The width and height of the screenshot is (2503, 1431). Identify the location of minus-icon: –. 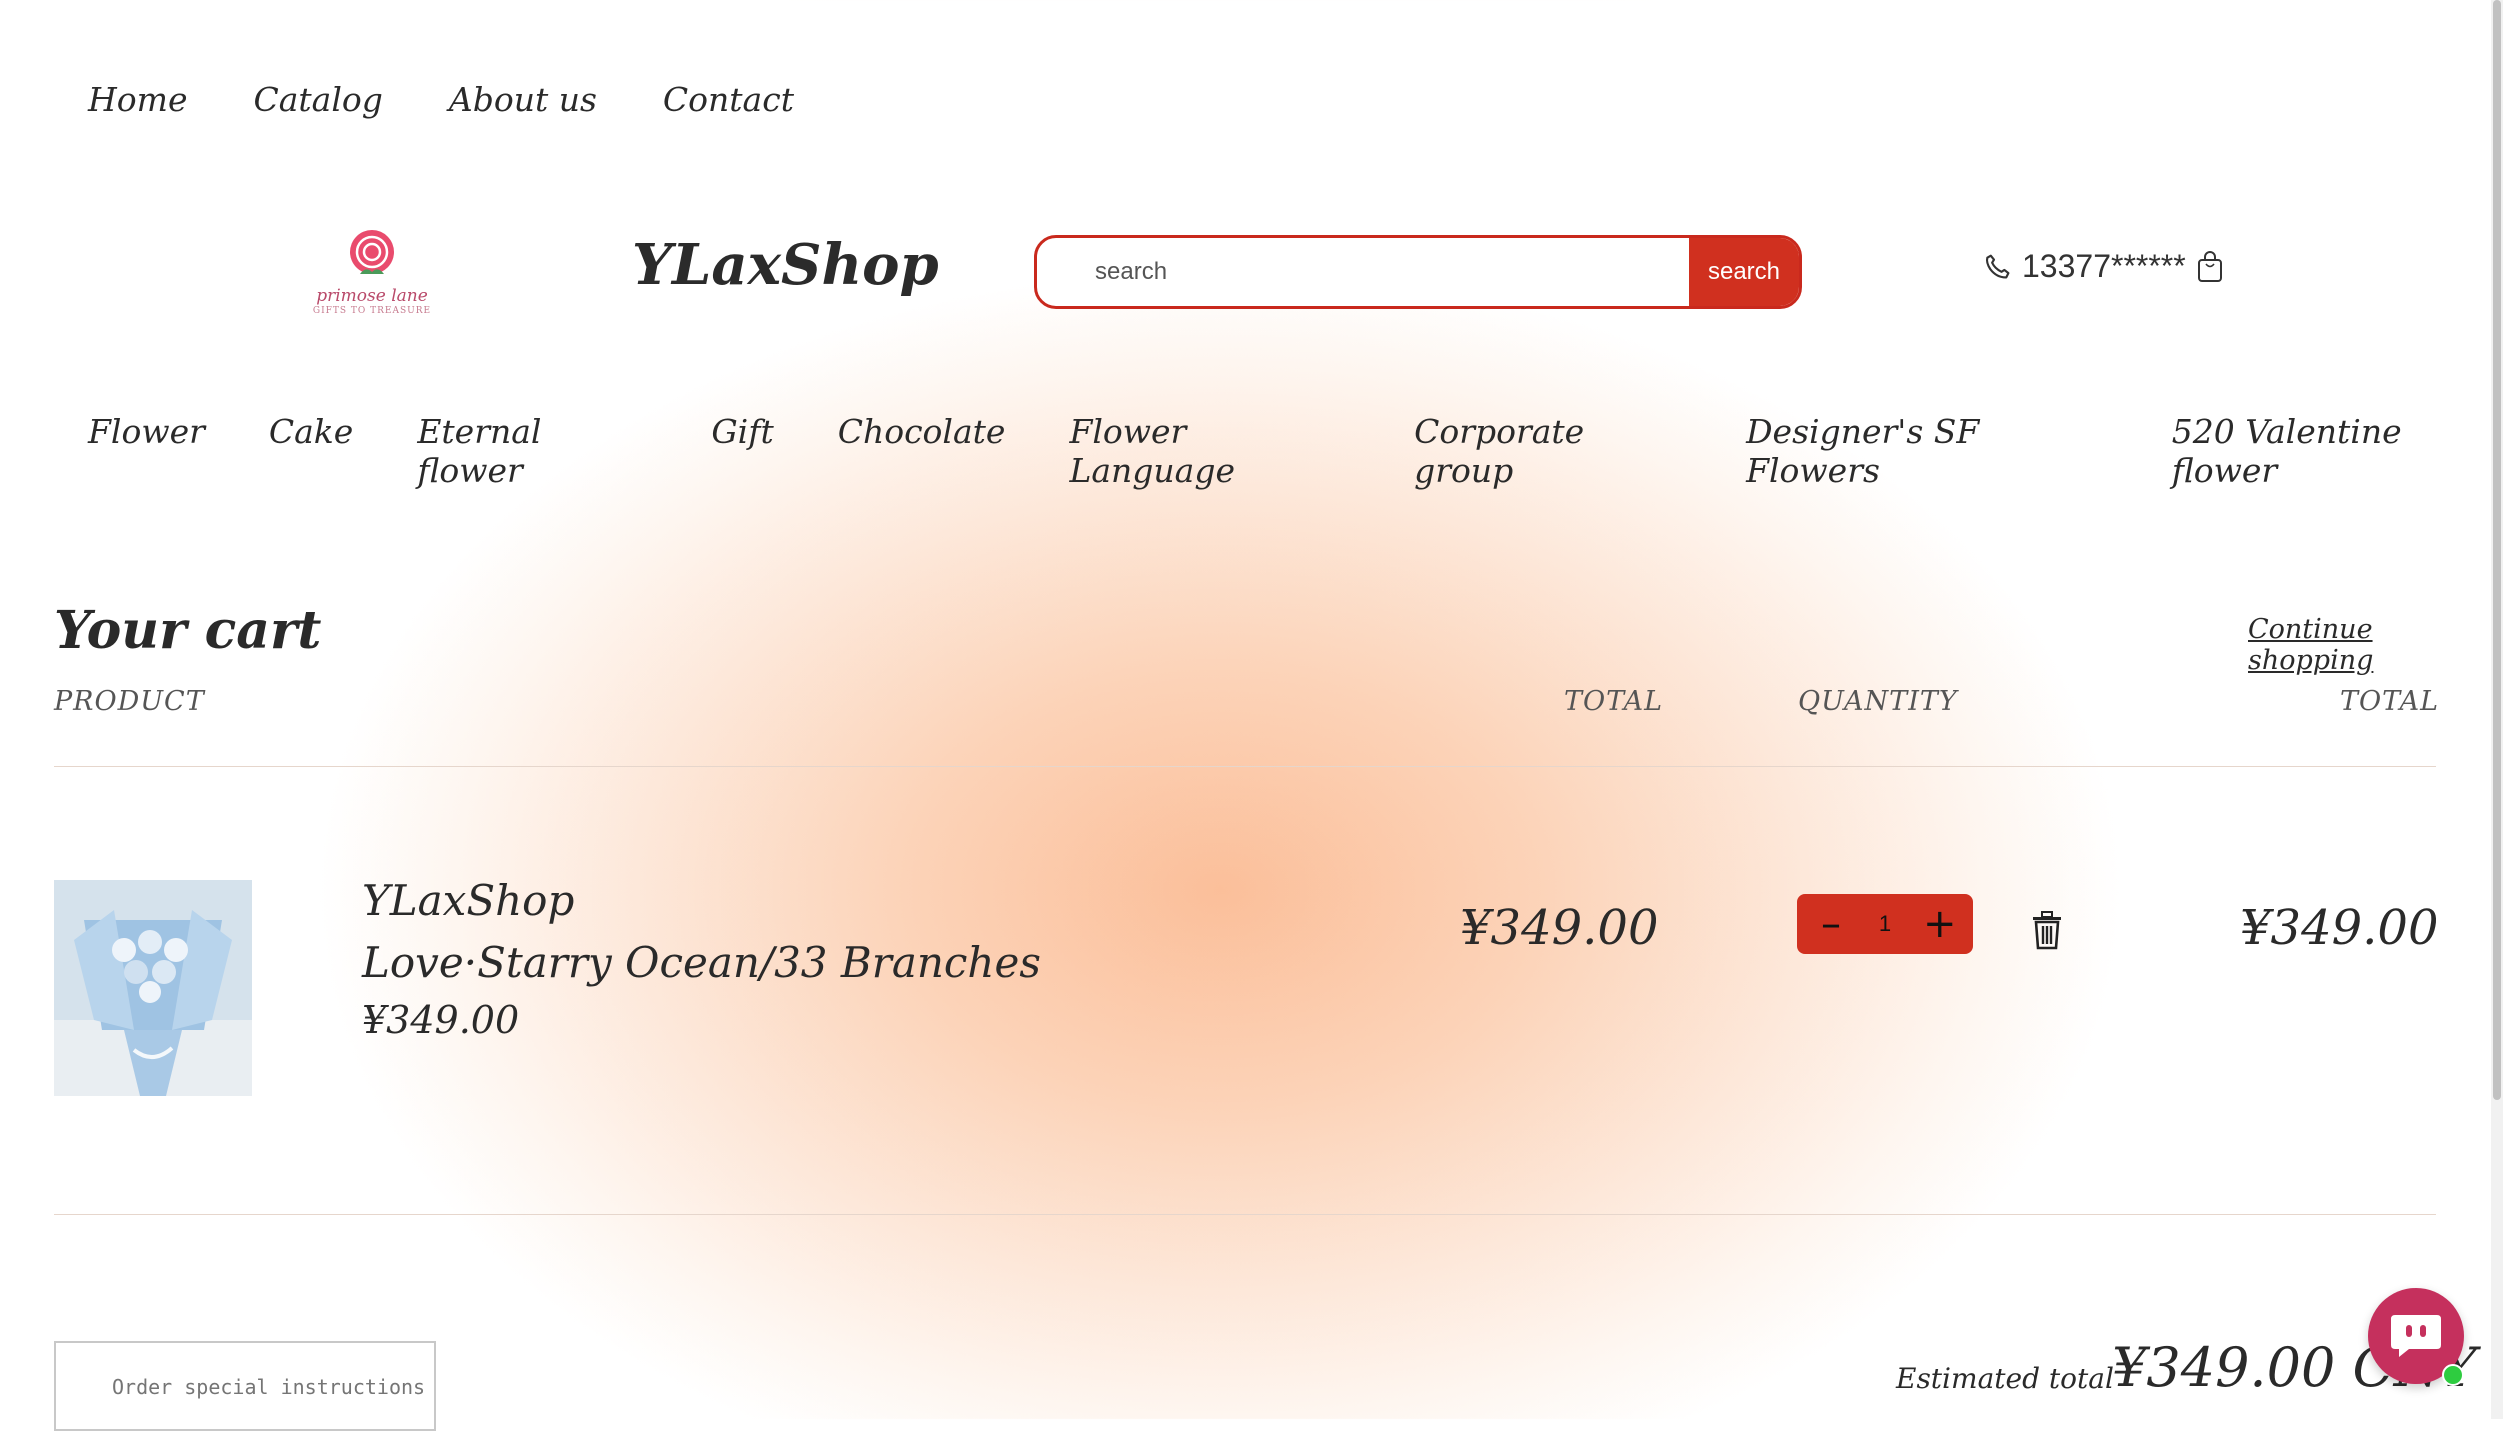
(1831, 924).